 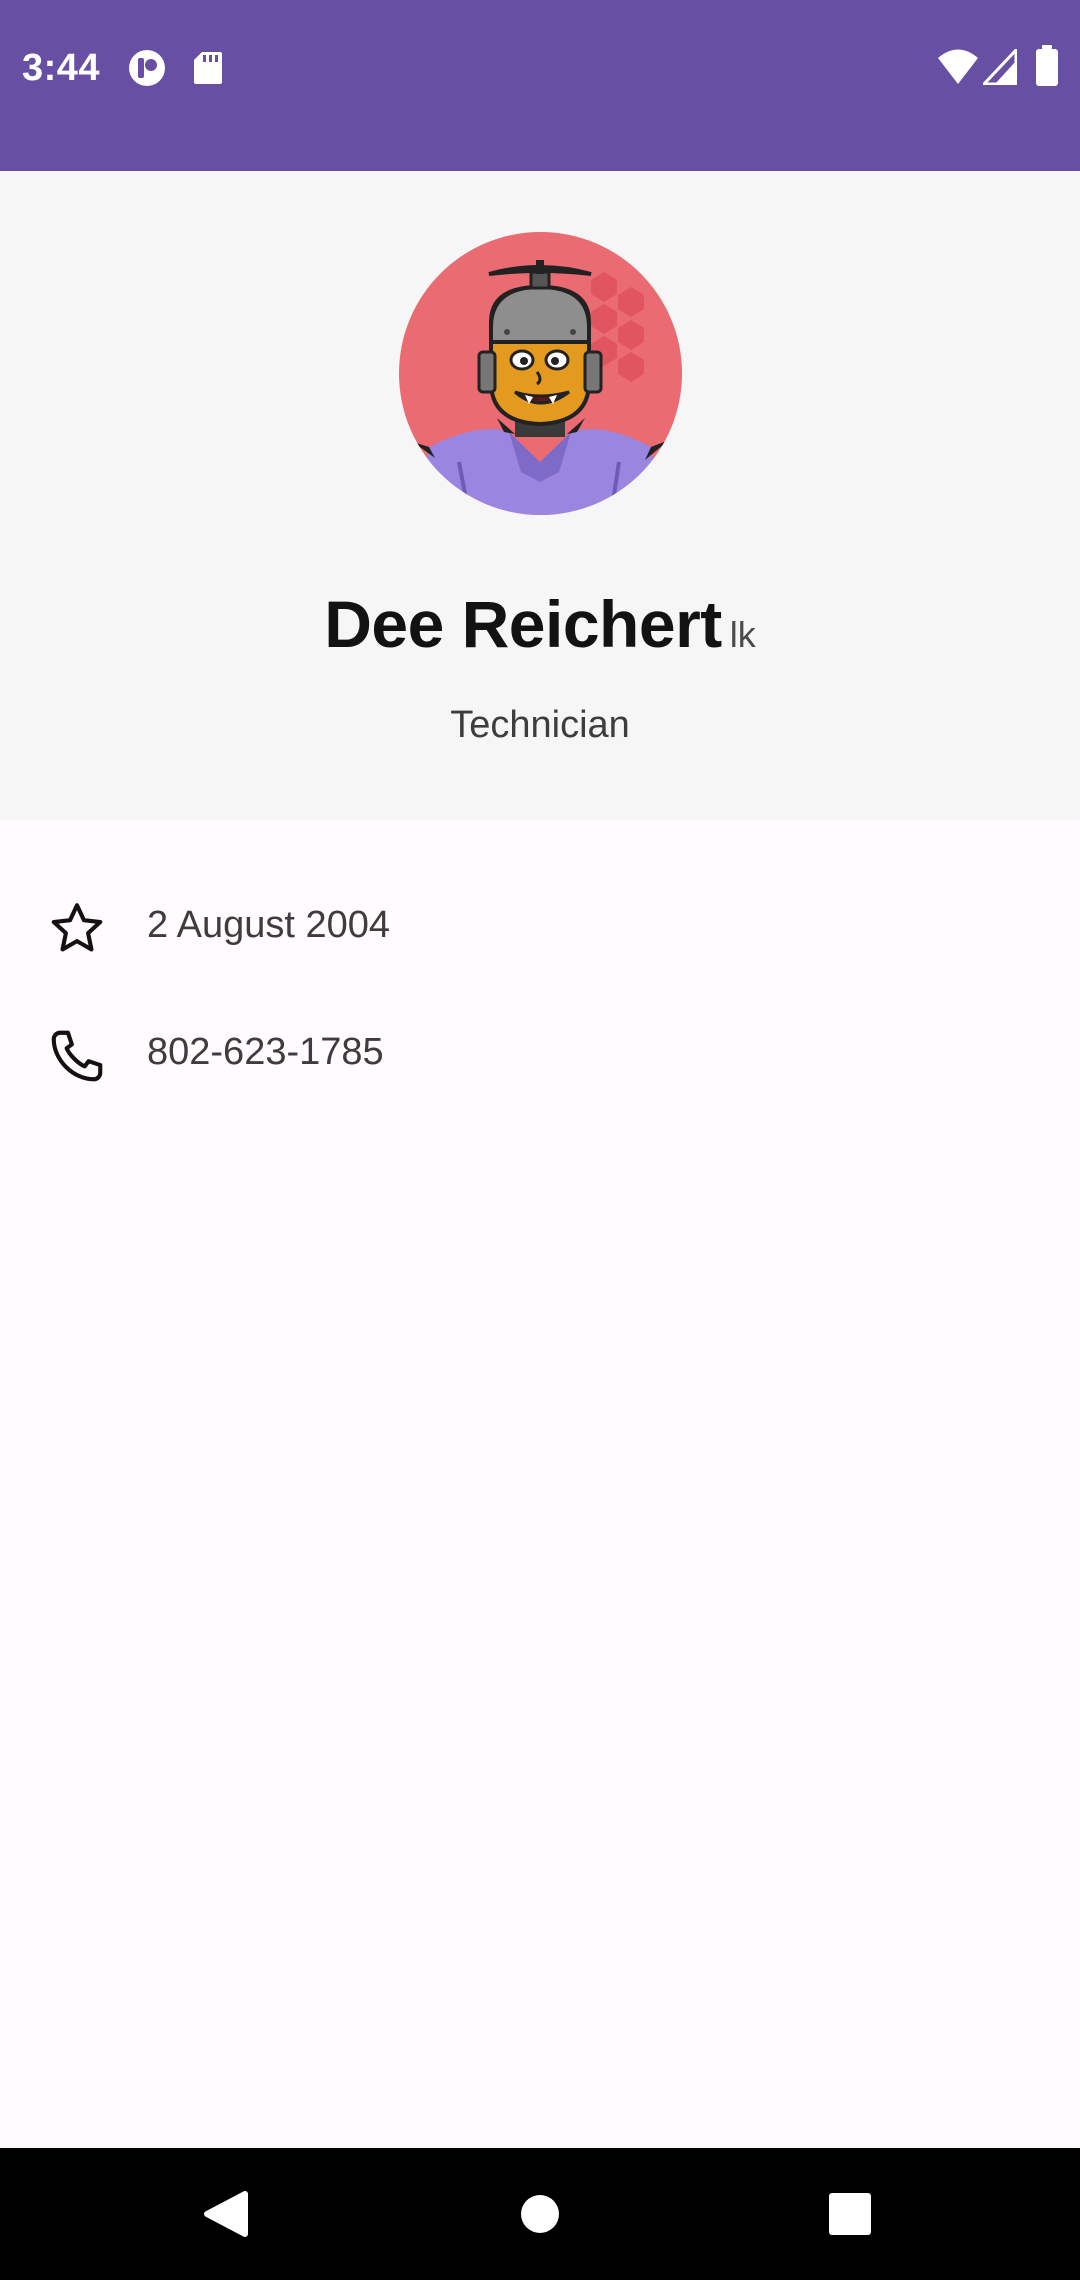 What do you see at coordinates (208, 68) in the screenshot?
I see `sd-card-icon` at bounding box center [208, 68].